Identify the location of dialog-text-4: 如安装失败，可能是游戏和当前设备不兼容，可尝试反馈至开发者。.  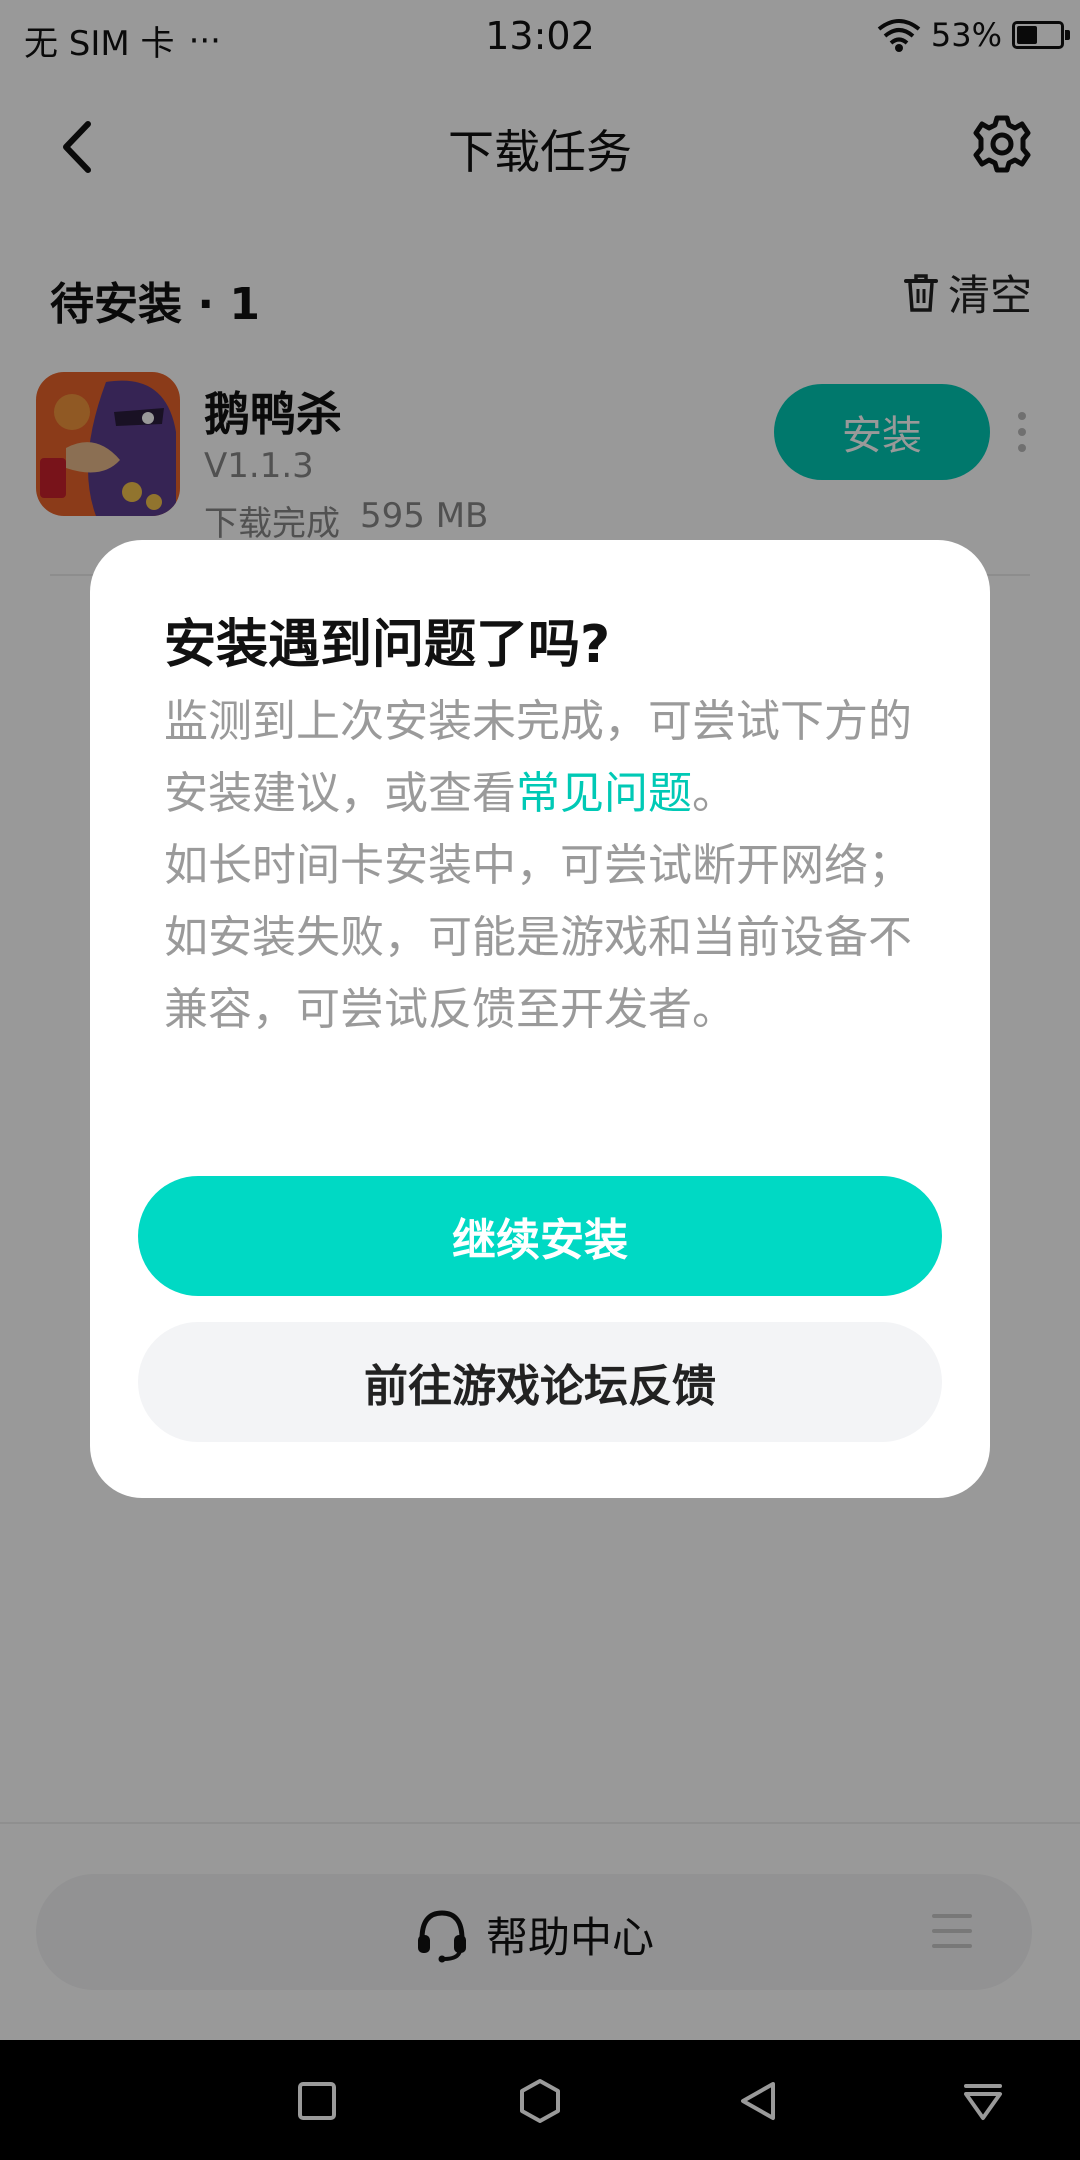
(538, 973).